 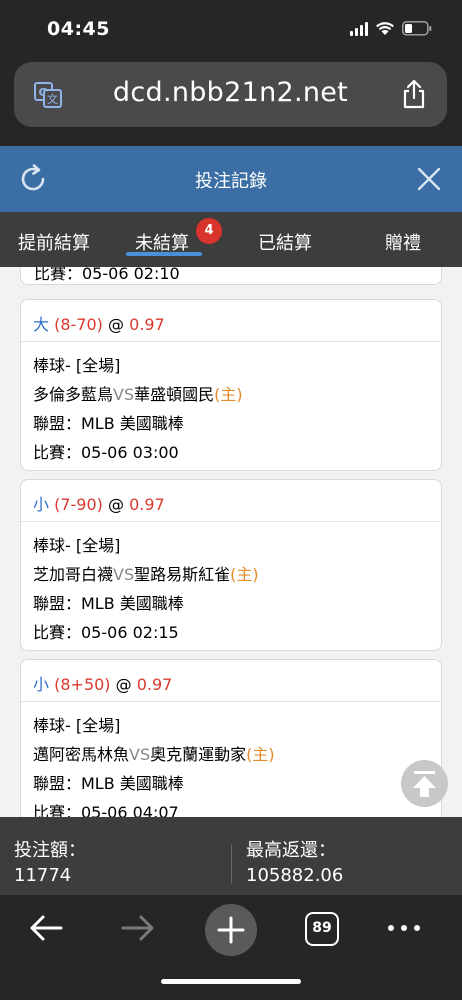 I want to click on match-time: 比賽：05-06 03:00, so click(x=106, y=452).